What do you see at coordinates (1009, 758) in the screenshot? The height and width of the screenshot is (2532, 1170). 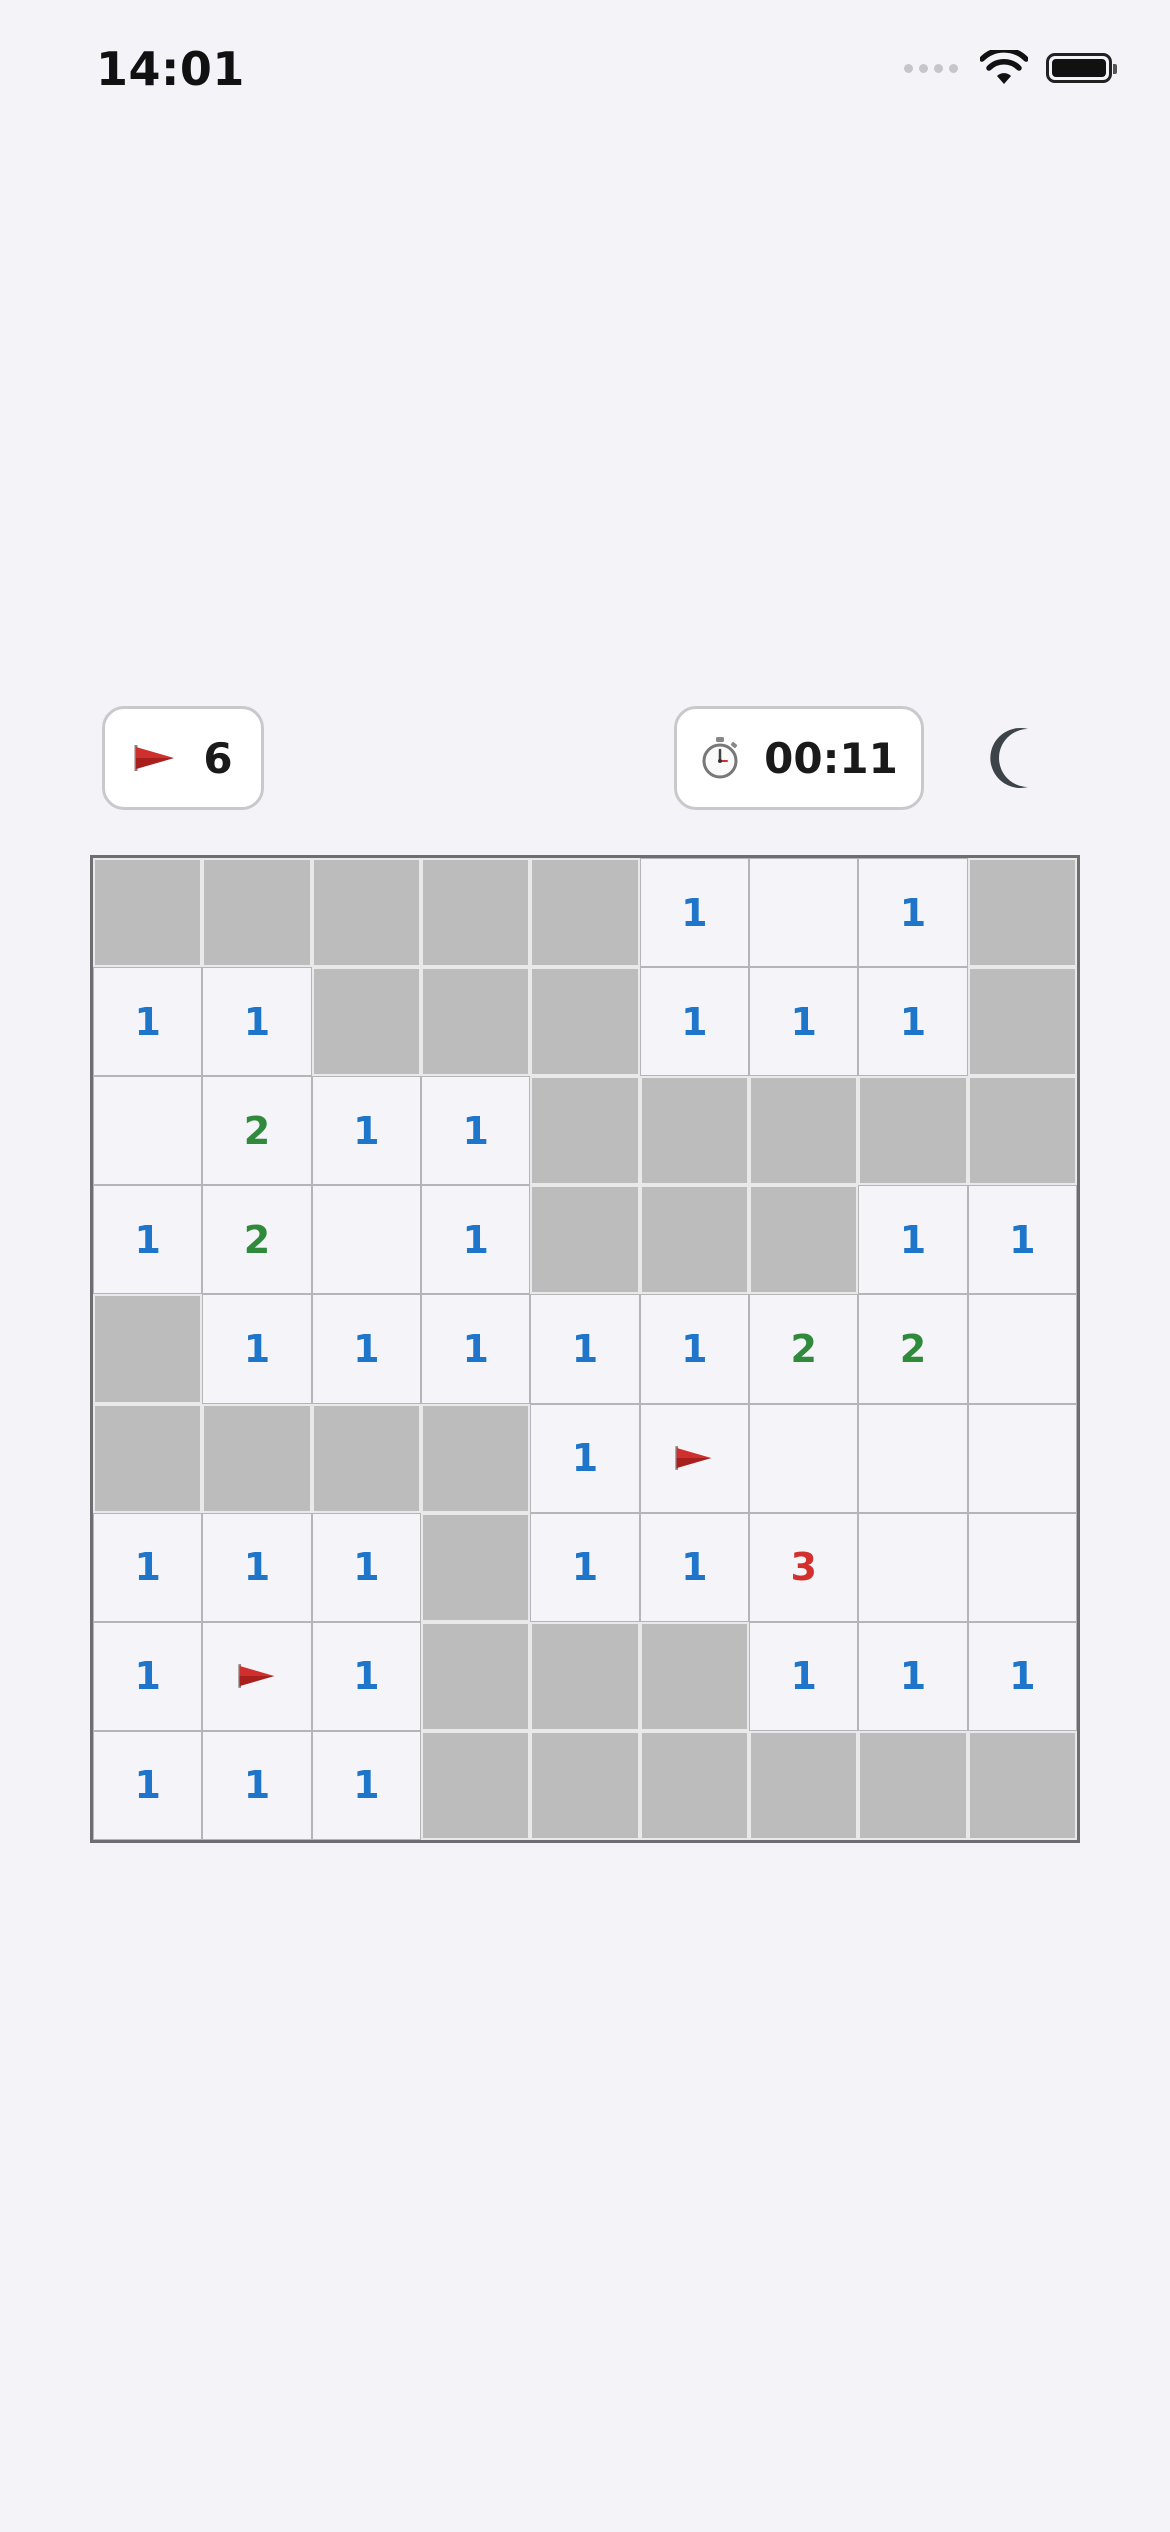 I see `moon-icon` at bounding box center [1009, 758].